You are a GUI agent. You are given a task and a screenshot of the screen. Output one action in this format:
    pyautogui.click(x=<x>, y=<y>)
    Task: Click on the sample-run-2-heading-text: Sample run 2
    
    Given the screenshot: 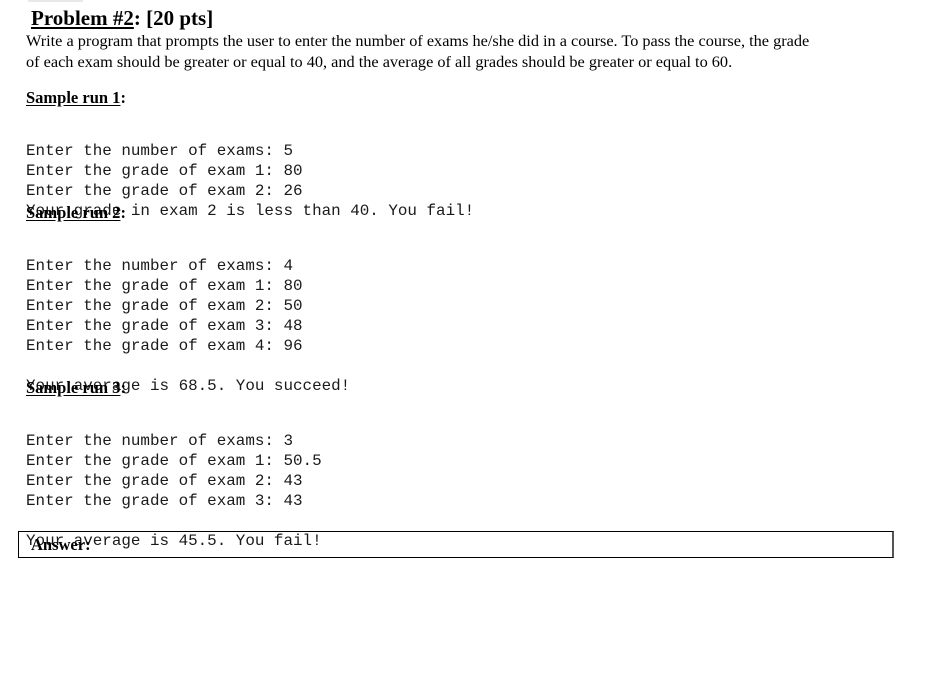 What is the action you would take?
    pyautogui.click(x=73, y=212)
    